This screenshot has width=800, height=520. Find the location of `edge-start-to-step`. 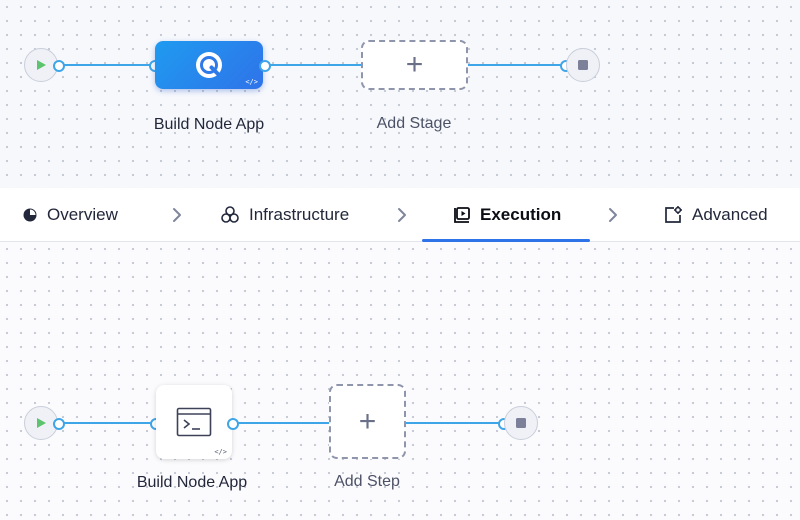

edge-start-to-step is located at coordinates (108, 423).